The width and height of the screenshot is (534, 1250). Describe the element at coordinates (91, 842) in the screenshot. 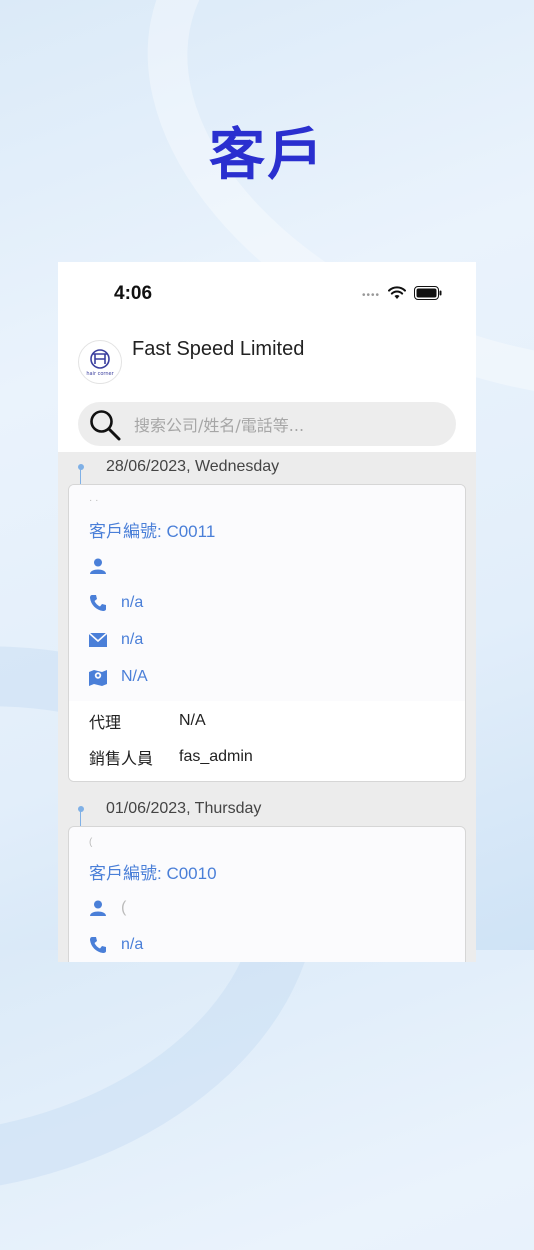

I see `customer-name: (` at that location.